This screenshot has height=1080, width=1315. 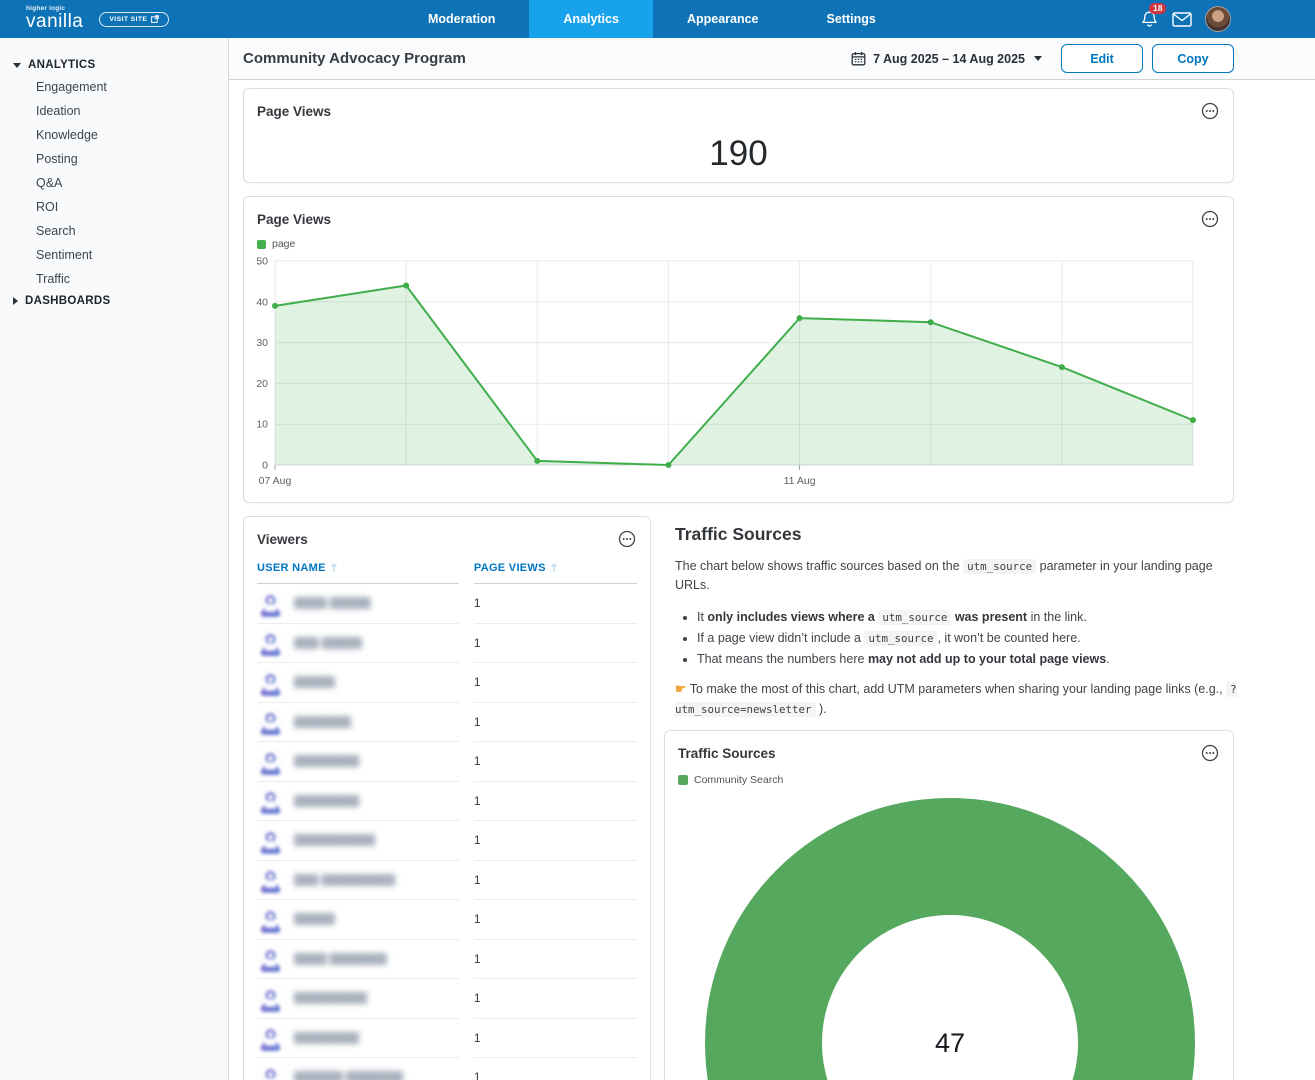 What do you see at coordinates (46, 8) in the screenshot?
I see `higher-logic-logo-text: higher logic` at bounding box center [46, 8].